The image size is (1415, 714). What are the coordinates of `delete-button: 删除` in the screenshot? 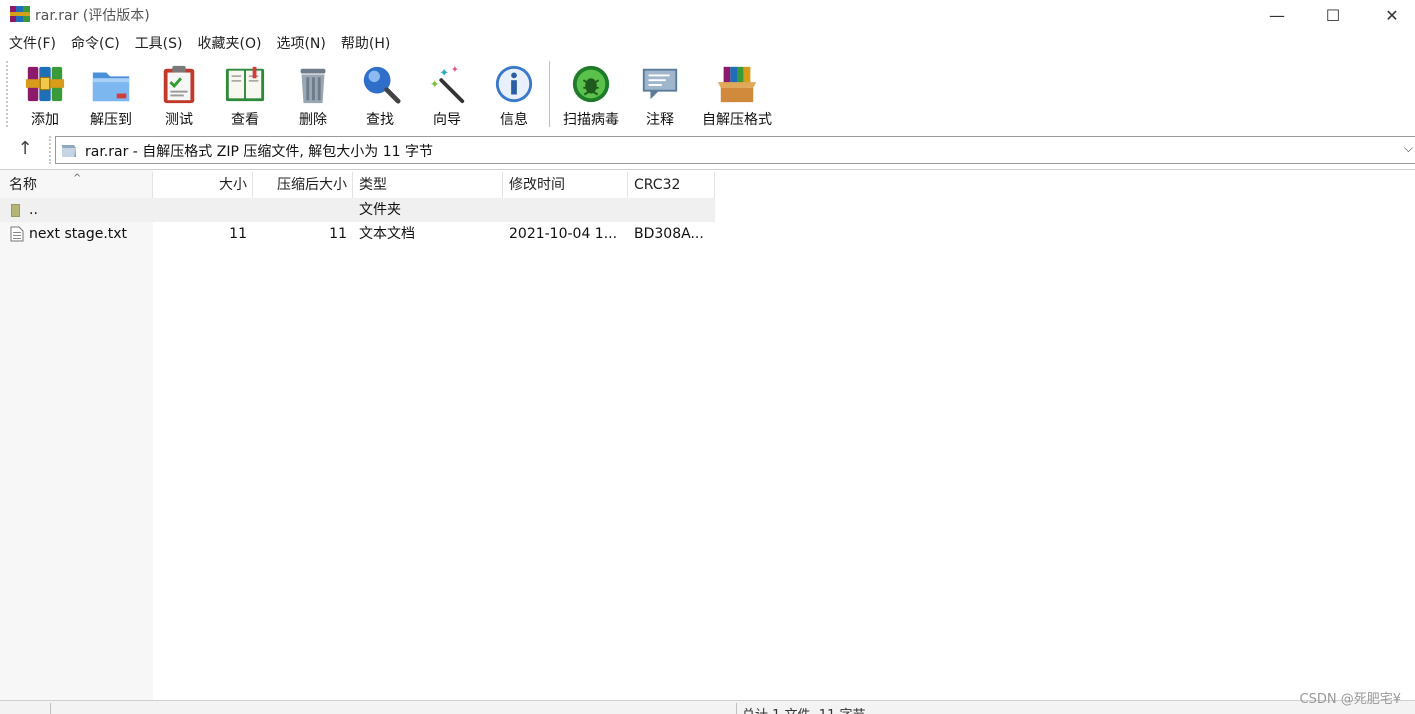 It's located at (313, 96).